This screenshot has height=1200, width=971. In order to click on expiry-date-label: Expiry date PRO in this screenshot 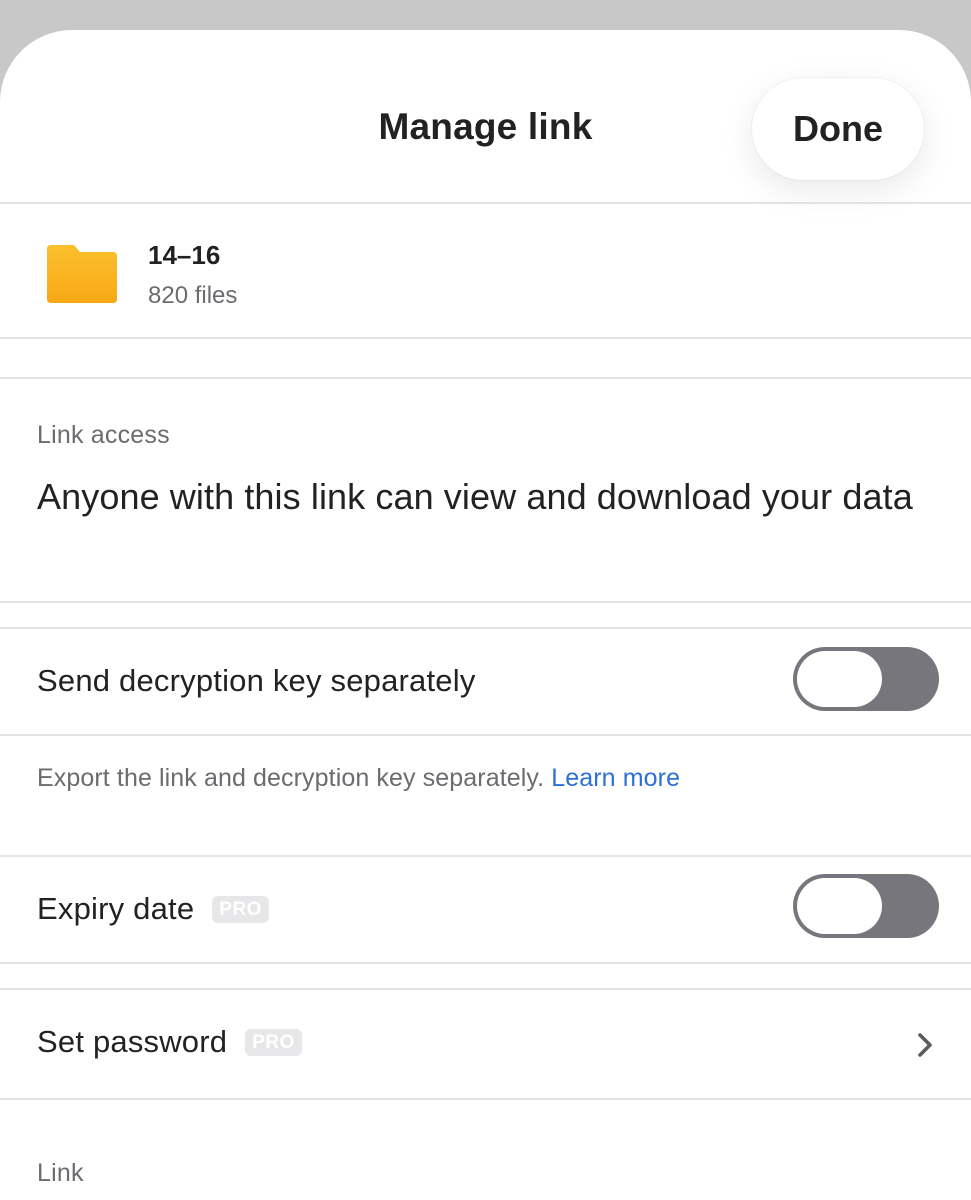, I will do `click(153, 909)`.